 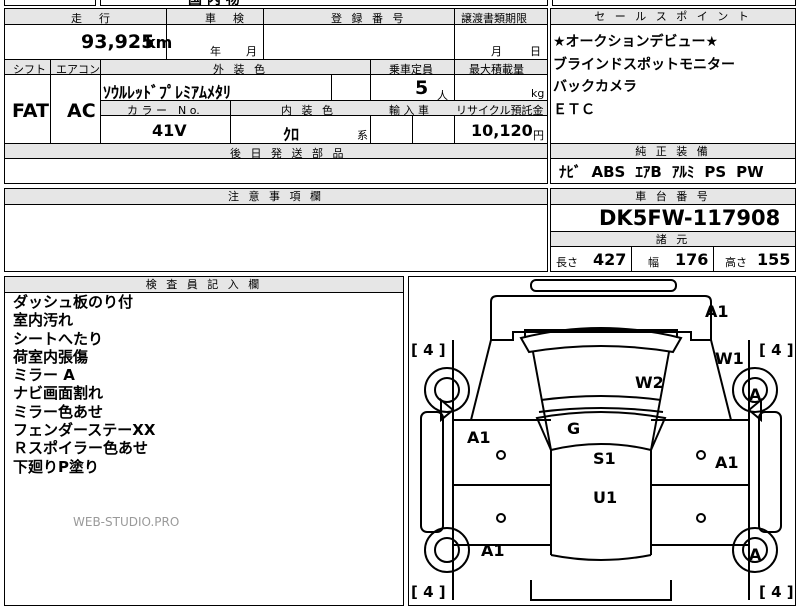 I want to click on mileage-value: 93,925, so click(x=118, y=42).